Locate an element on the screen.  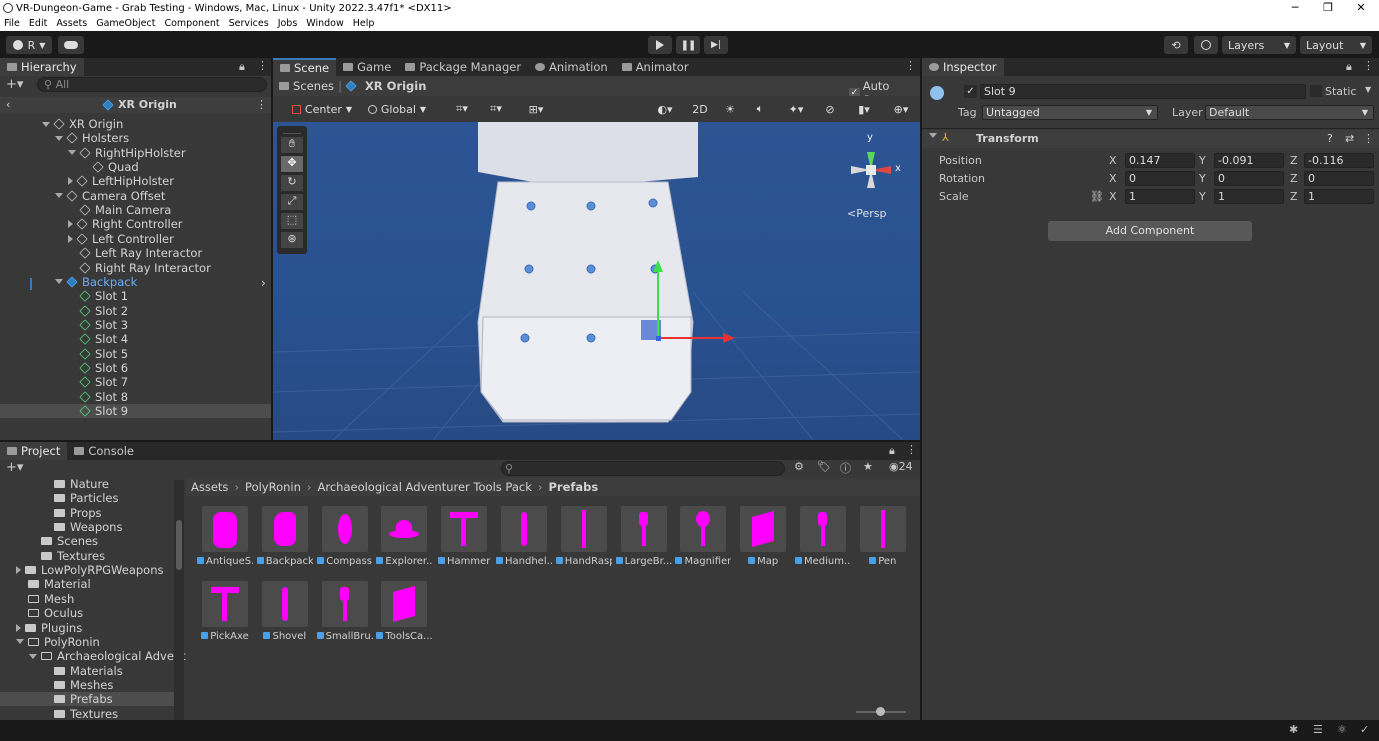
pivot-dropdown: Center ▼ is located at coordinates (322, 109).